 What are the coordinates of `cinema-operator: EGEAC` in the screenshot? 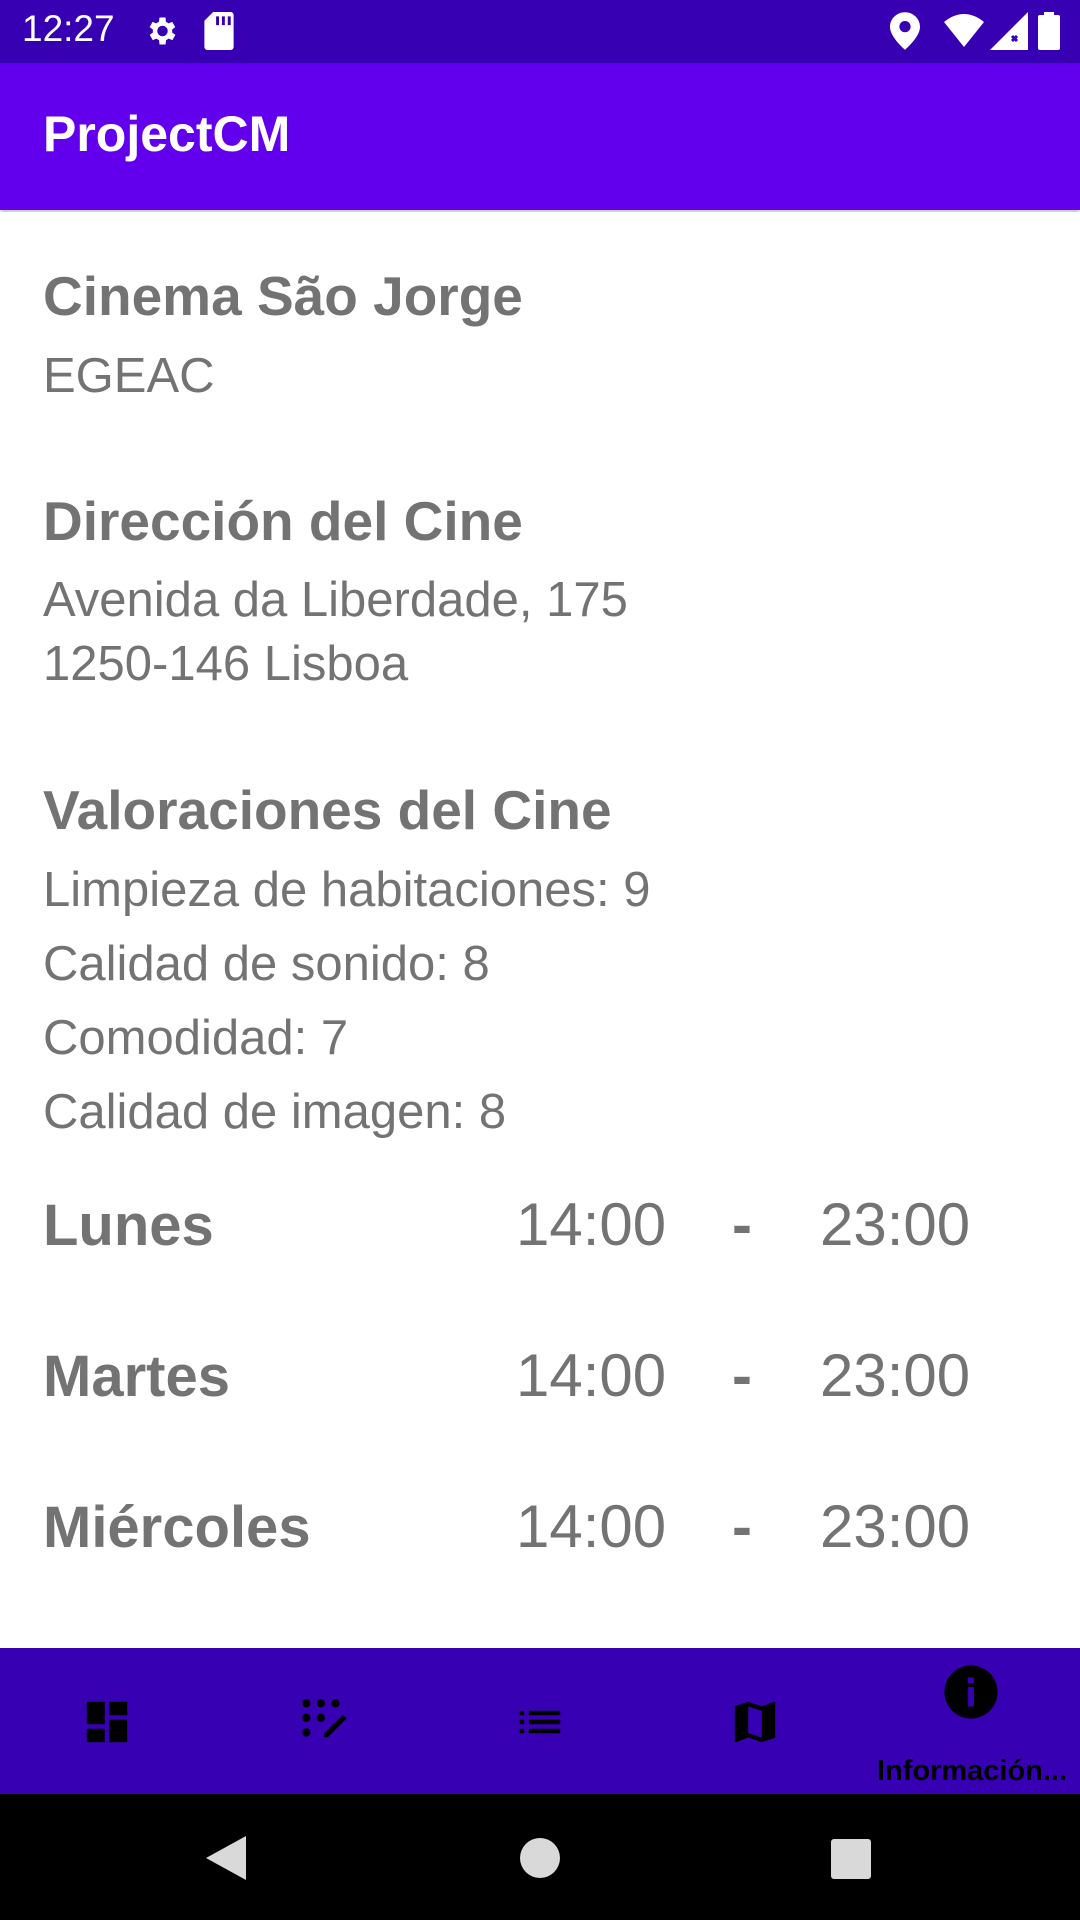 It's located at (129, 376).